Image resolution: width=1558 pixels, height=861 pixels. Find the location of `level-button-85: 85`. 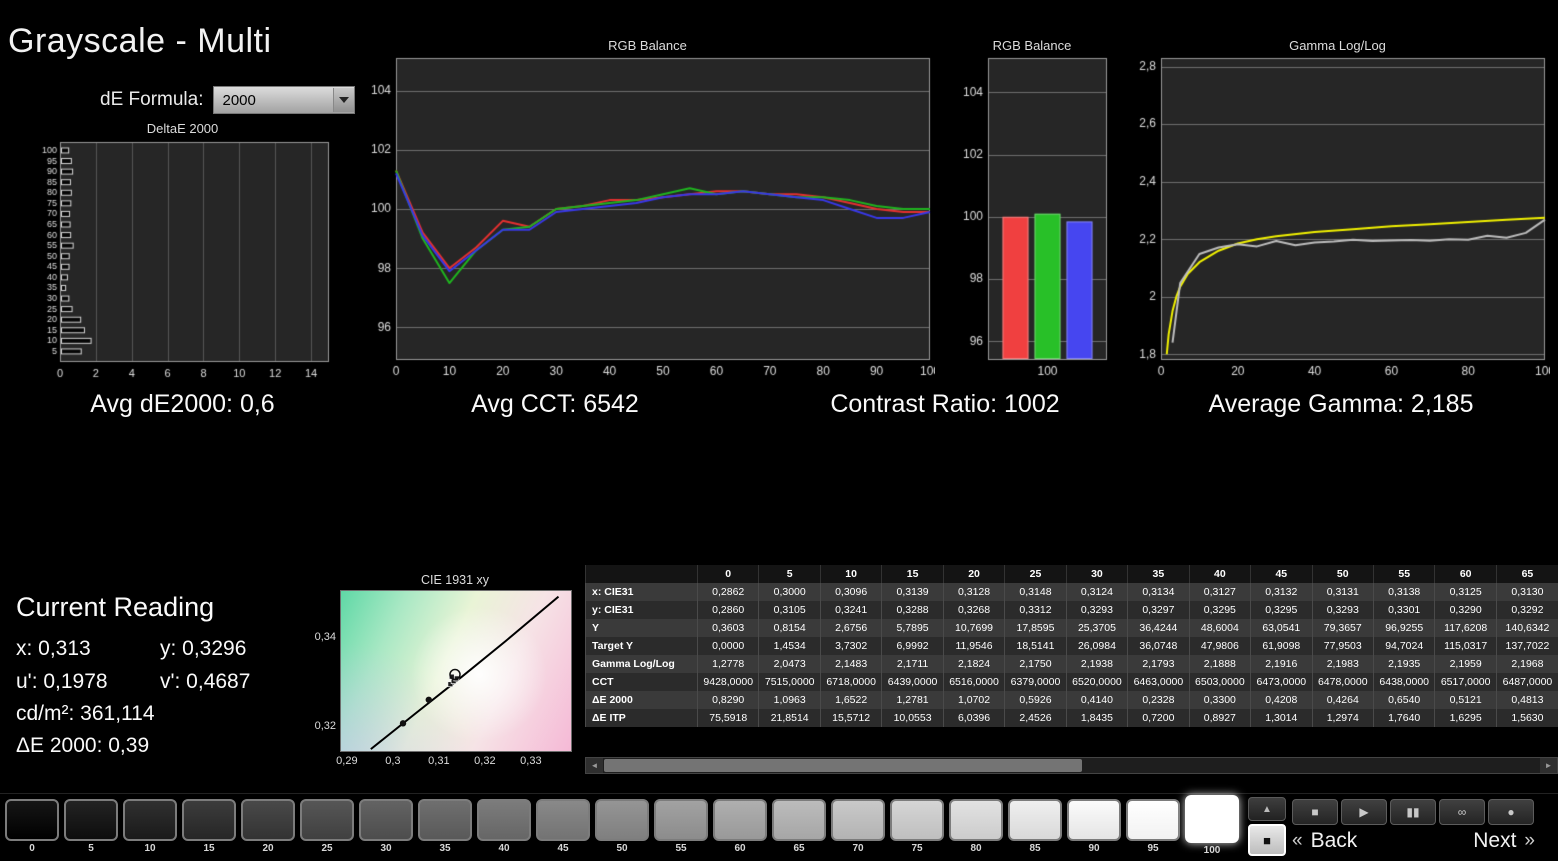

level-button-85: 85 is located at coordinates (1035, 827).